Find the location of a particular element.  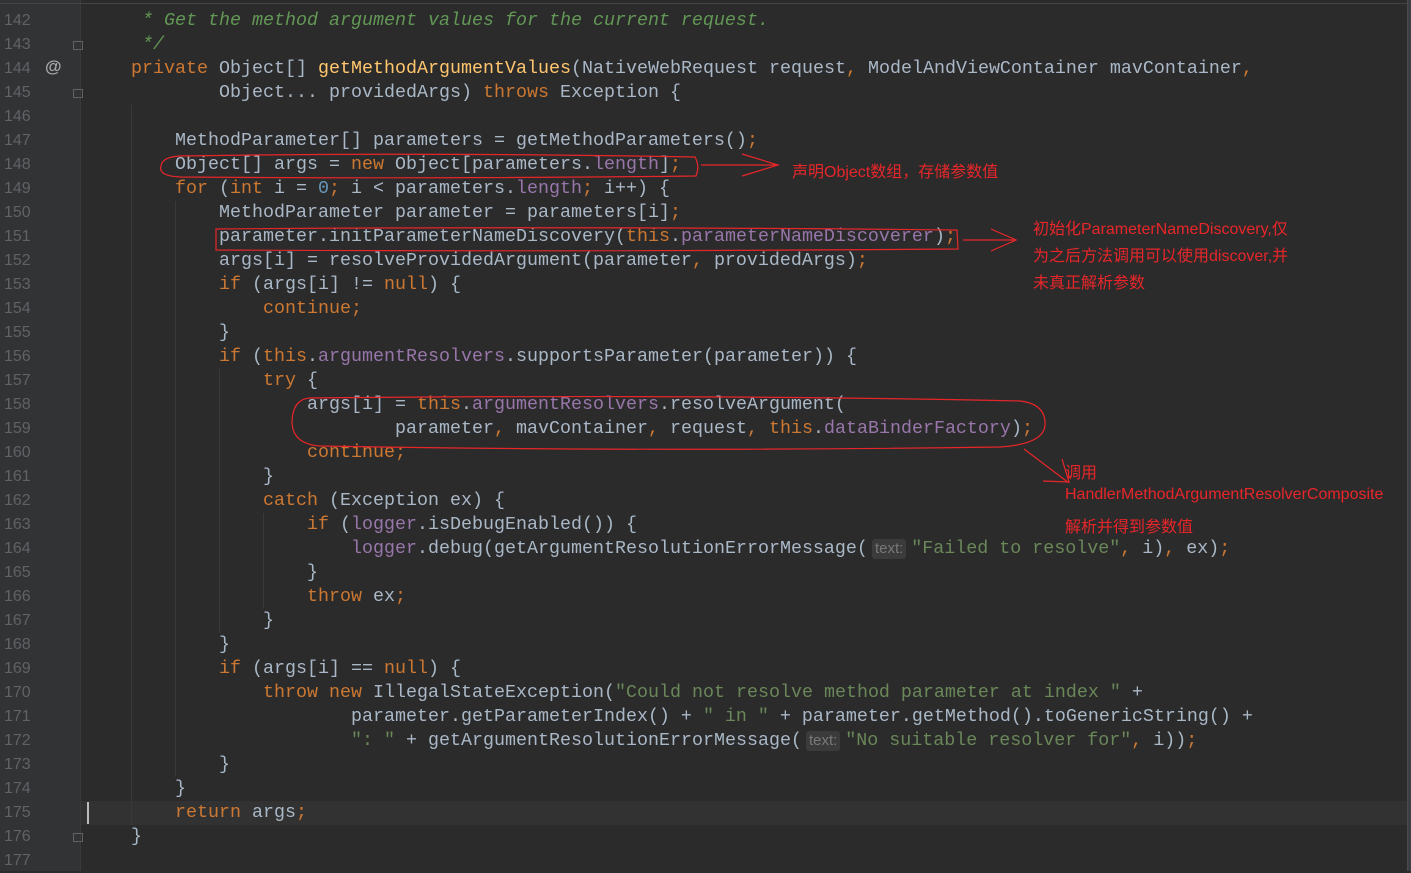

highlight-ellipse-resolve is located at coordinates (668, 422).